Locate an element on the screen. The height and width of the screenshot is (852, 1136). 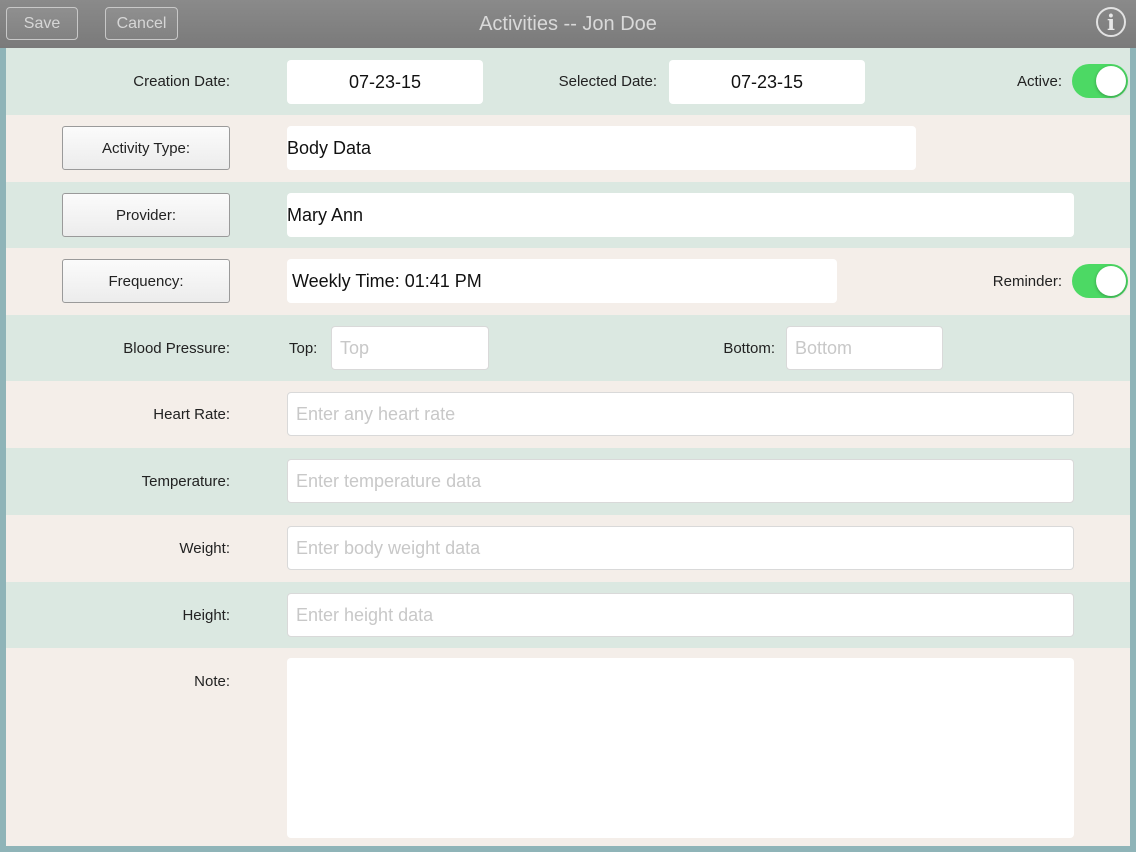
temperature-input is located at coordinates (680, 481).